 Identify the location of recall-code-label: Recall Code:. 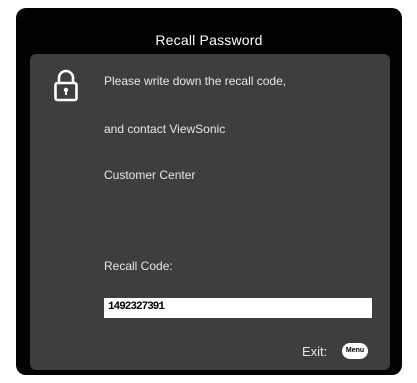
(138, 266).